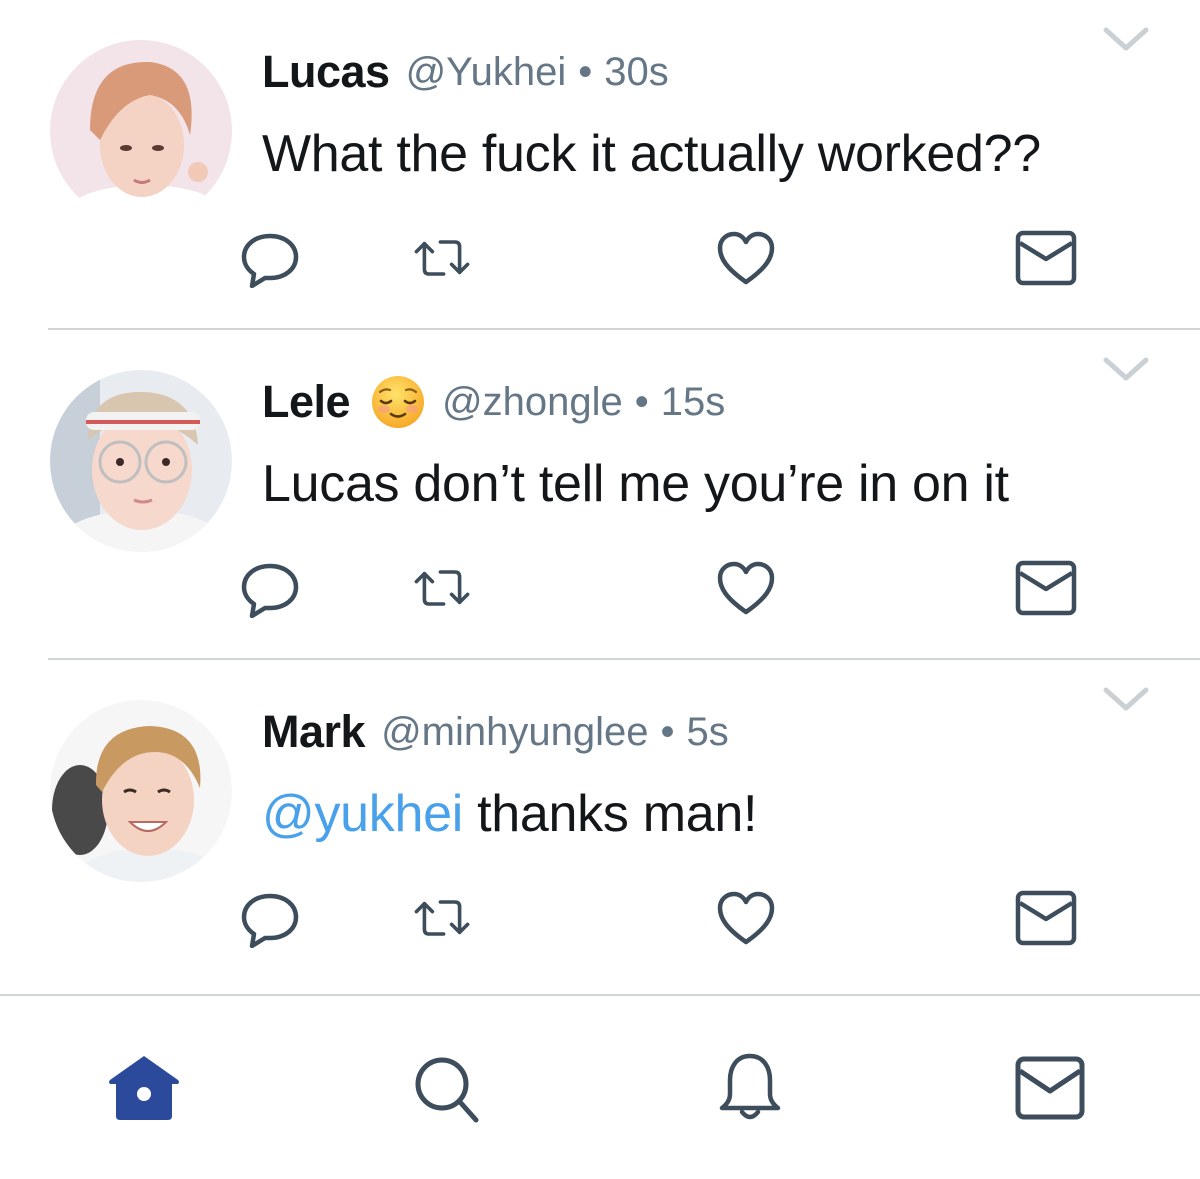 This screenshot has height=1179, width=1200. I want to click on display-name: Lucas, so click(326, 72).